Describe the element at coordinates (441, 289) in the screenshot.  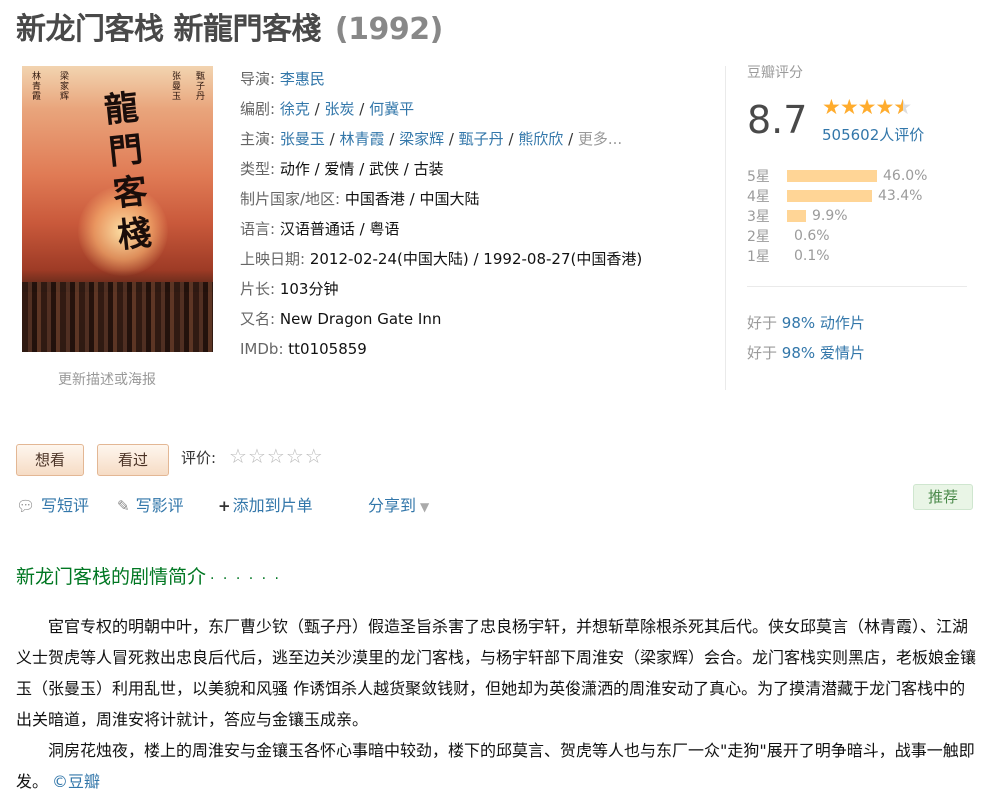
I see `runtime-row: 片长: 103分钟` at that location.